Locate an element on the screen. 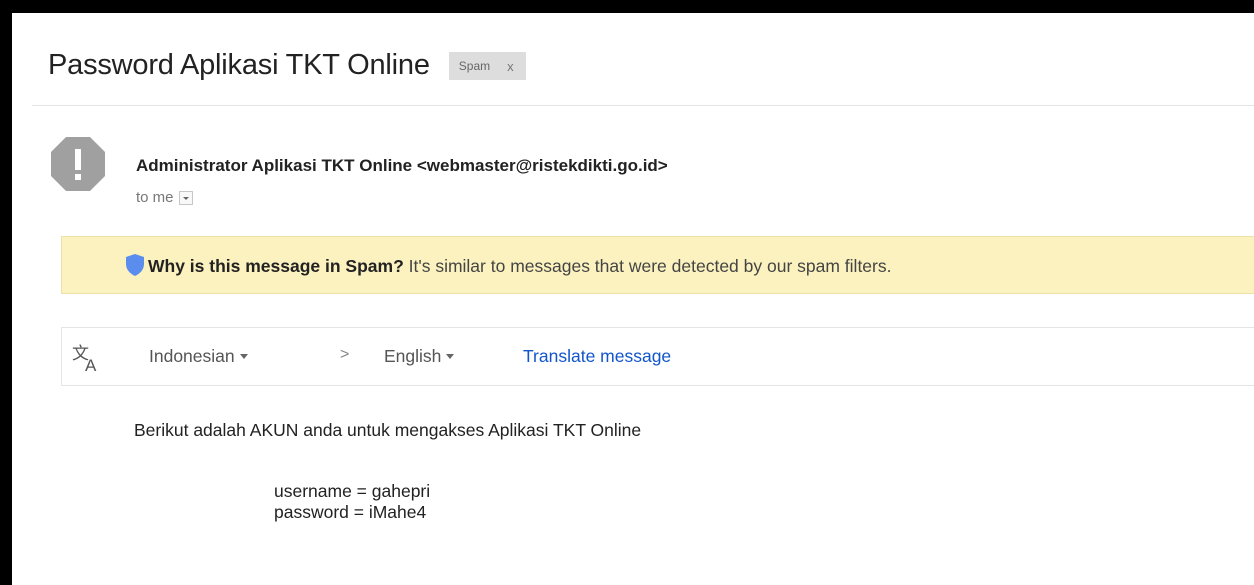 The image size is (1254, 585). warning-octagon-icon is located at coordinates (78, 164).